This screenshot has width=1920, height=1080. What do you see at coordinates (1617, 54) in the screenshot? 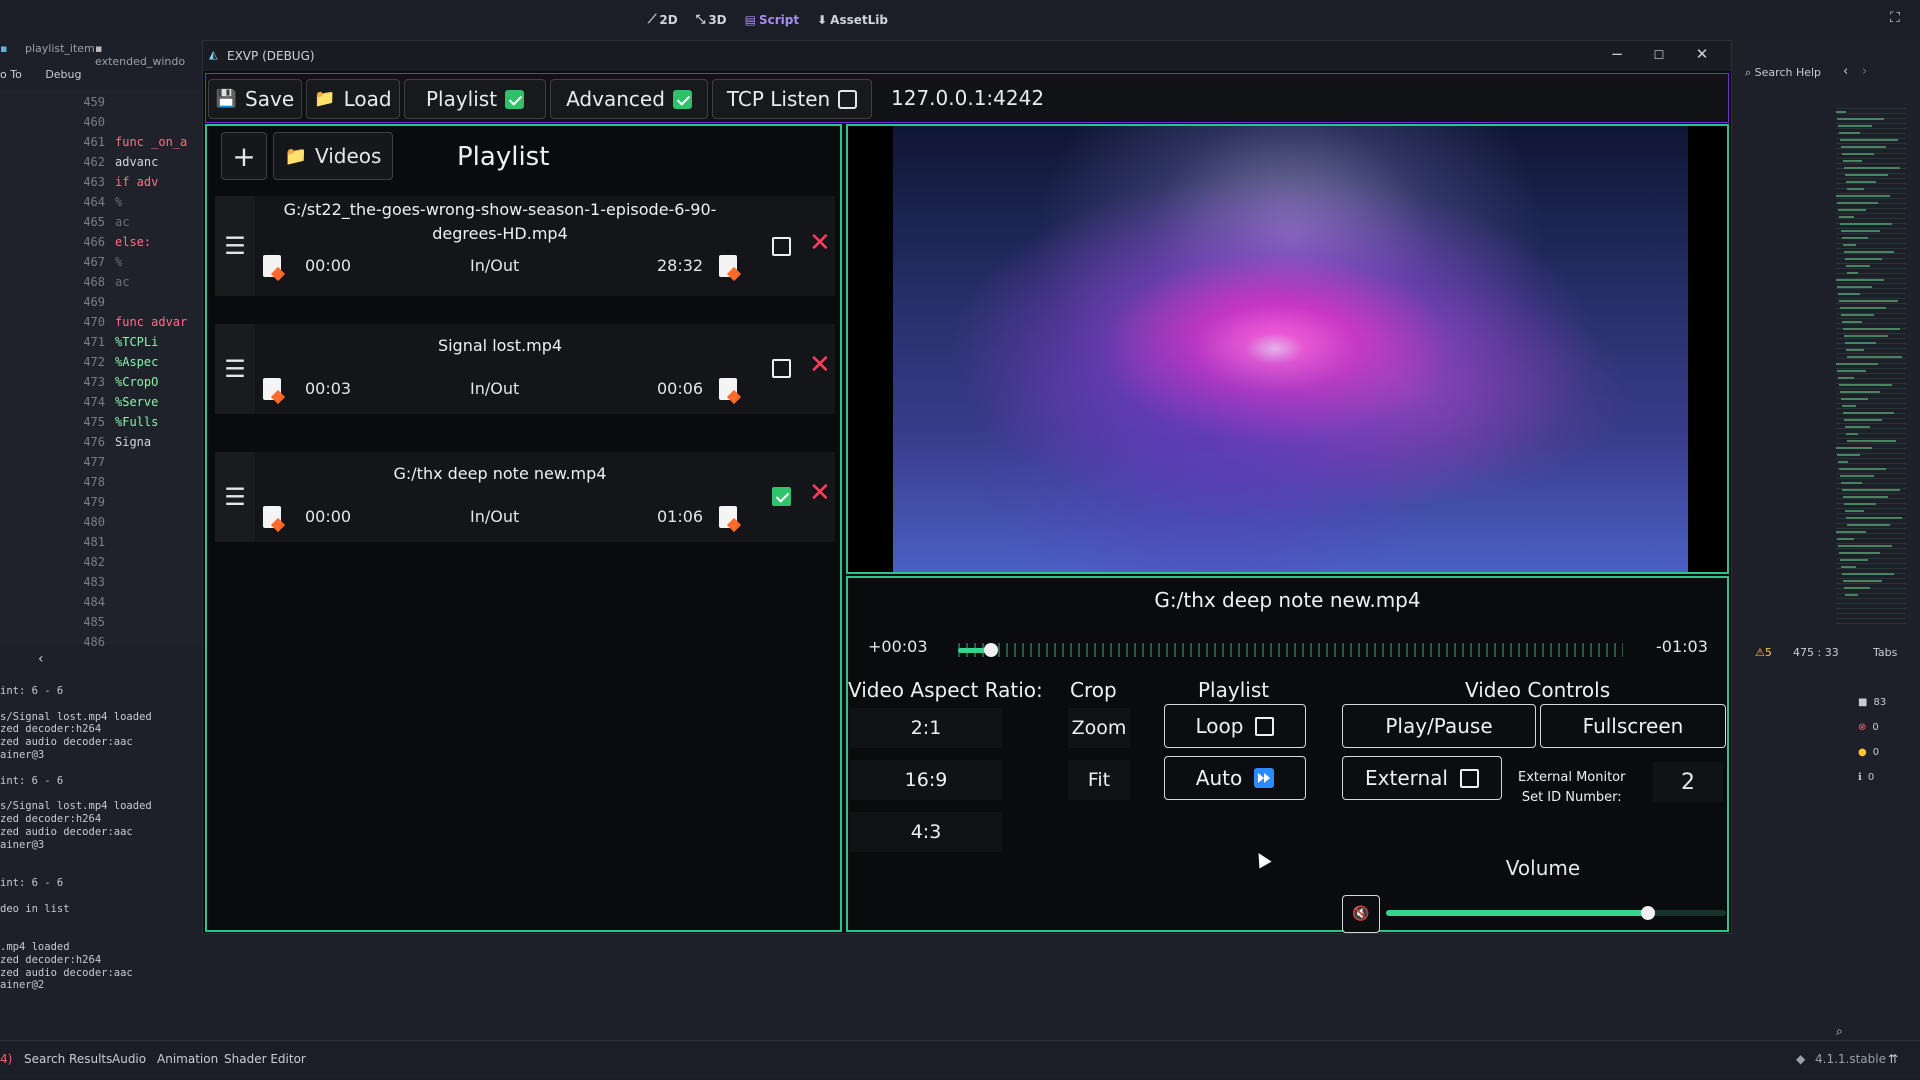
I see `minimize-button: −` at bounding box center [1617, 54].